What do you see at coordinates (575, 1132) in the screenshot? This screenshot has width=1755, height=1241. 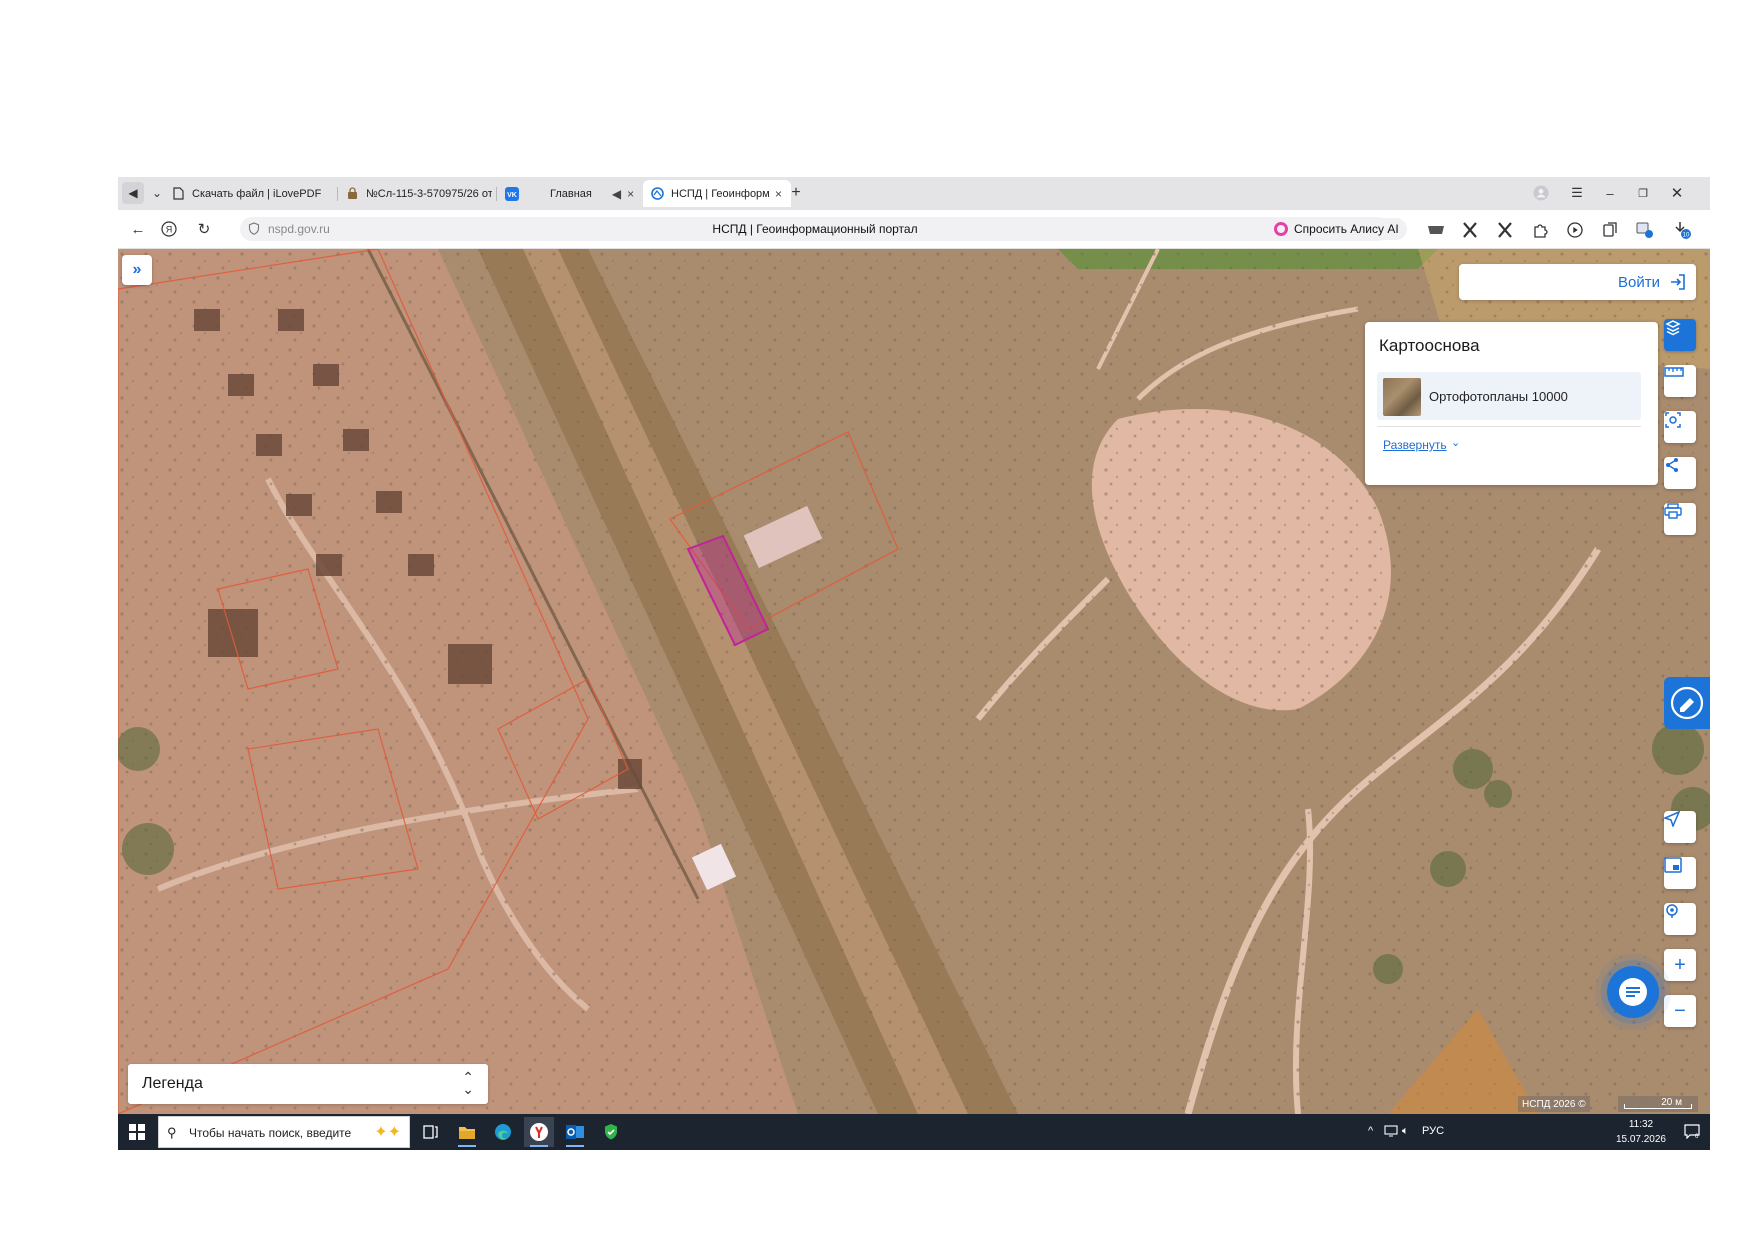 I see `outlook-icon` at bounding box center [575, 1132].